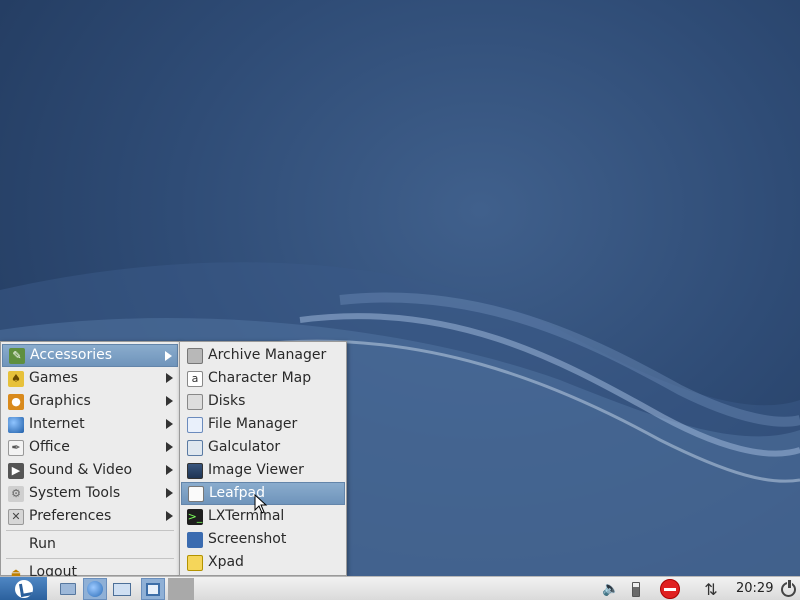 This screenshot has height=600, width=800. I want to click on menu-item-accessories: ✎ Accessories, so click(90, 355).